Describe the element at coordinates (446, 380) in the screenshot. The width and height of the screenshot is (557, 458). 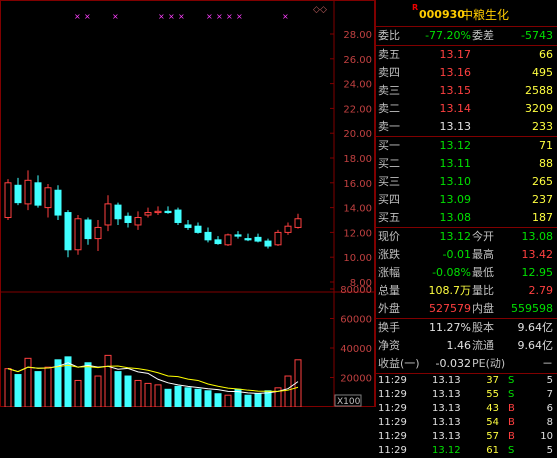
I see `tick-price: 13.13` at that location.